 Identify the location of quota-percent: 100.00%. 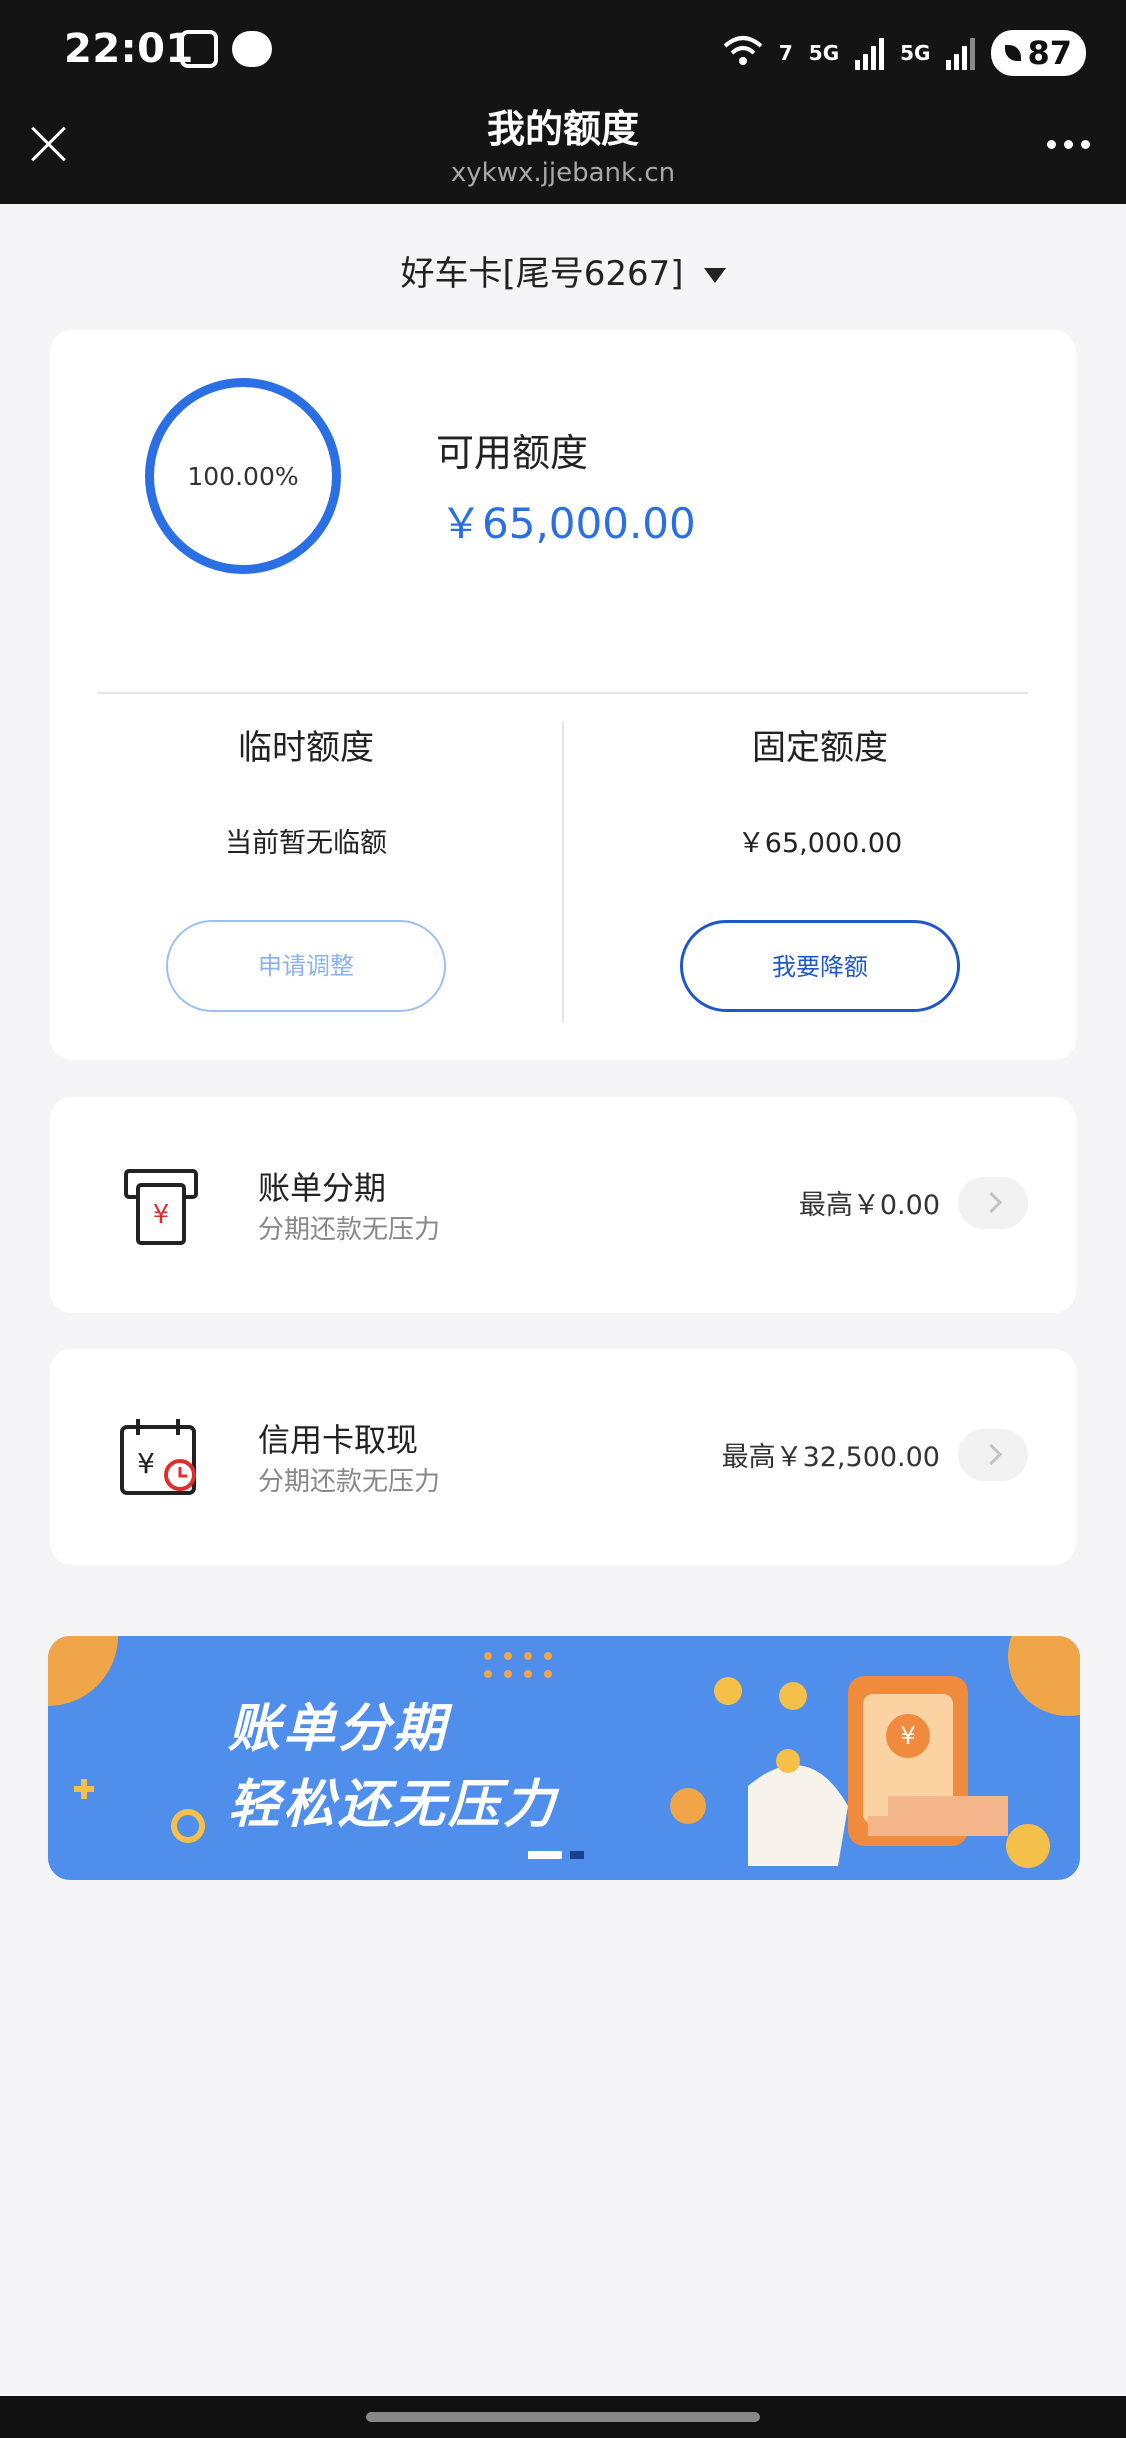
(243, 476).